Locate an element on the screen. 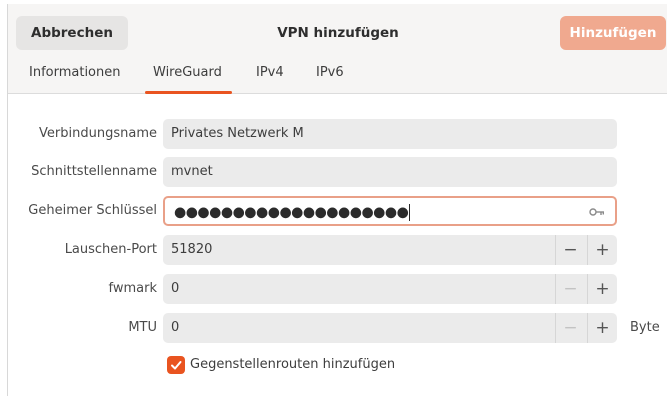 The width and height of the screenshot is (667, 396). mtu-unit-label: Byte is located at coordinates (645, 327).